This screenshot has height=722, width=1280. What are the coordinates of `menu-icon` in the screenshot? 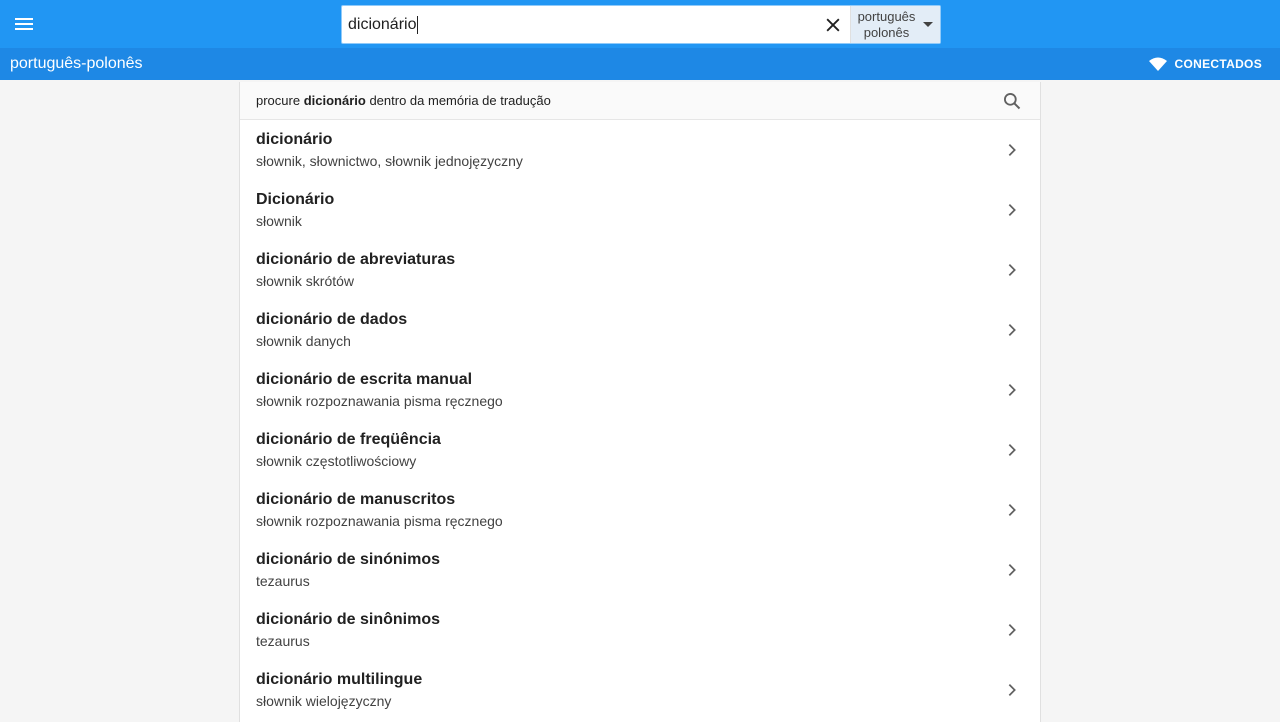 It's located at (24, 24).